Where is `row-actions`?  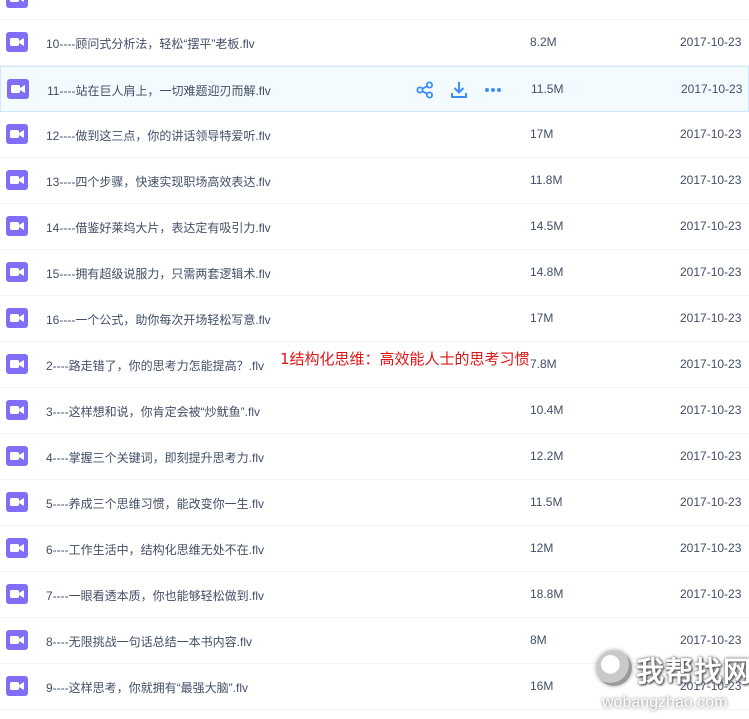 row-actions is located at coordinates (459, 90).